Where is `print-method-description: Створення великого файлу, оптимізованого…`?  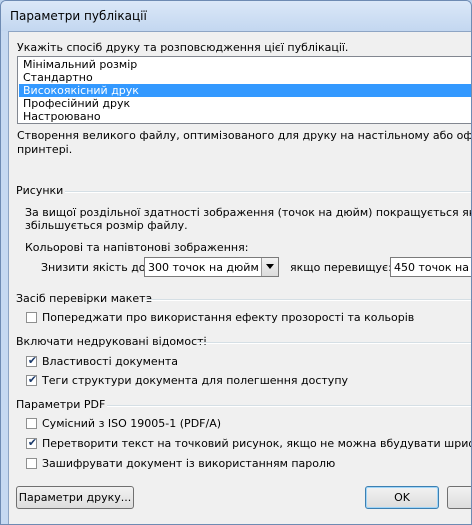 print-method-description: Створення великого файлу, оптимізованого… is located at coordinates (244, 135).